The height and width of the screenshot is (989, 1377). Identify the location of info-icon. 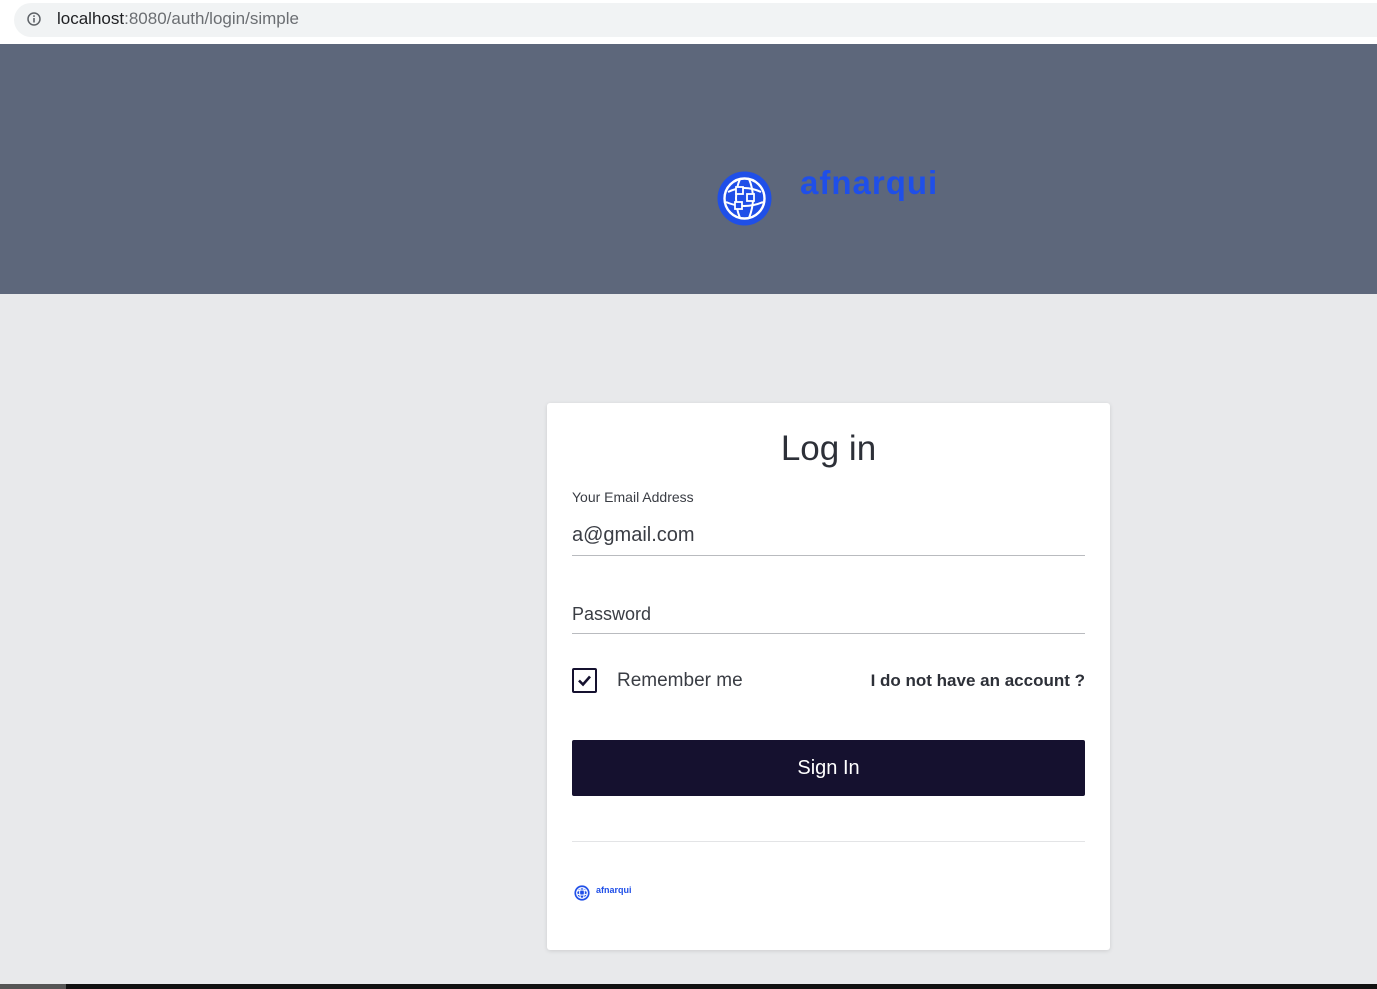
(34, 19).